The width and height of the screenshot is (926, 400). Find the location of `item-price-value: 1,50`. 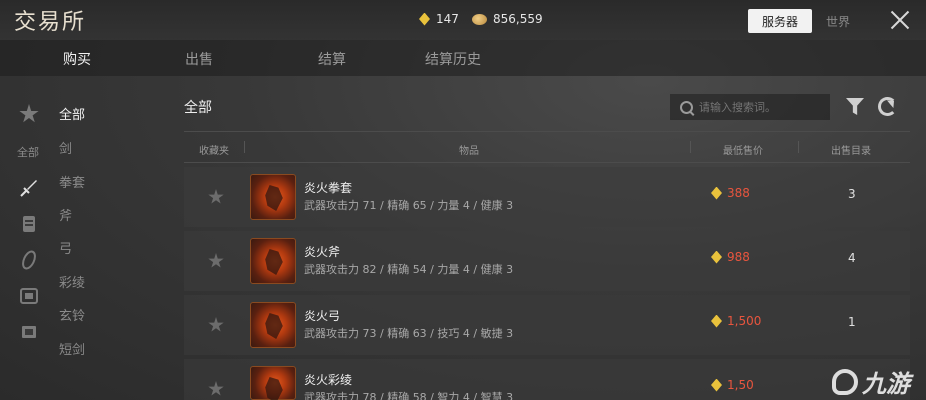

item-price-value: 1,50 is located at coordinates (740, 385).